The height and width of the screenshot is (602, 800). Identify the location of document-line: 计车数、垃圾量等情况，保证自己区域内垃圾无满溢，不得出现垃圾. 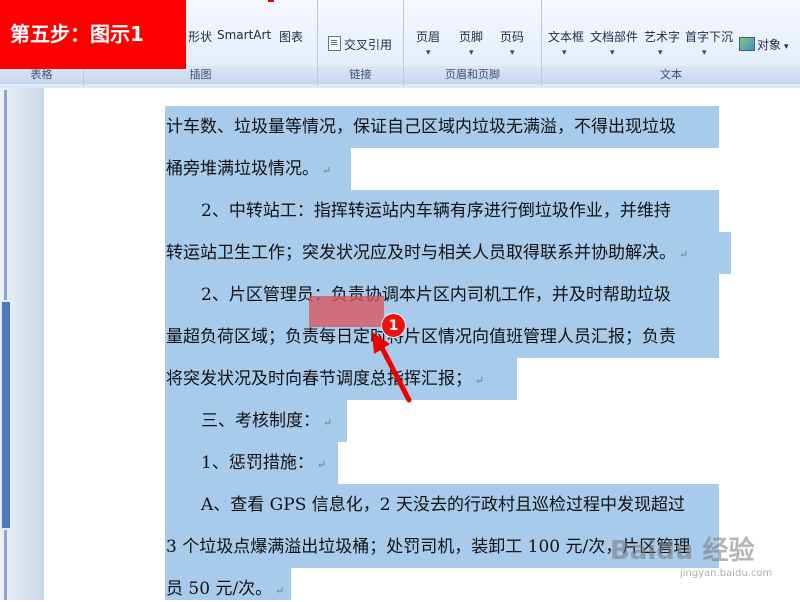
(400, 127).